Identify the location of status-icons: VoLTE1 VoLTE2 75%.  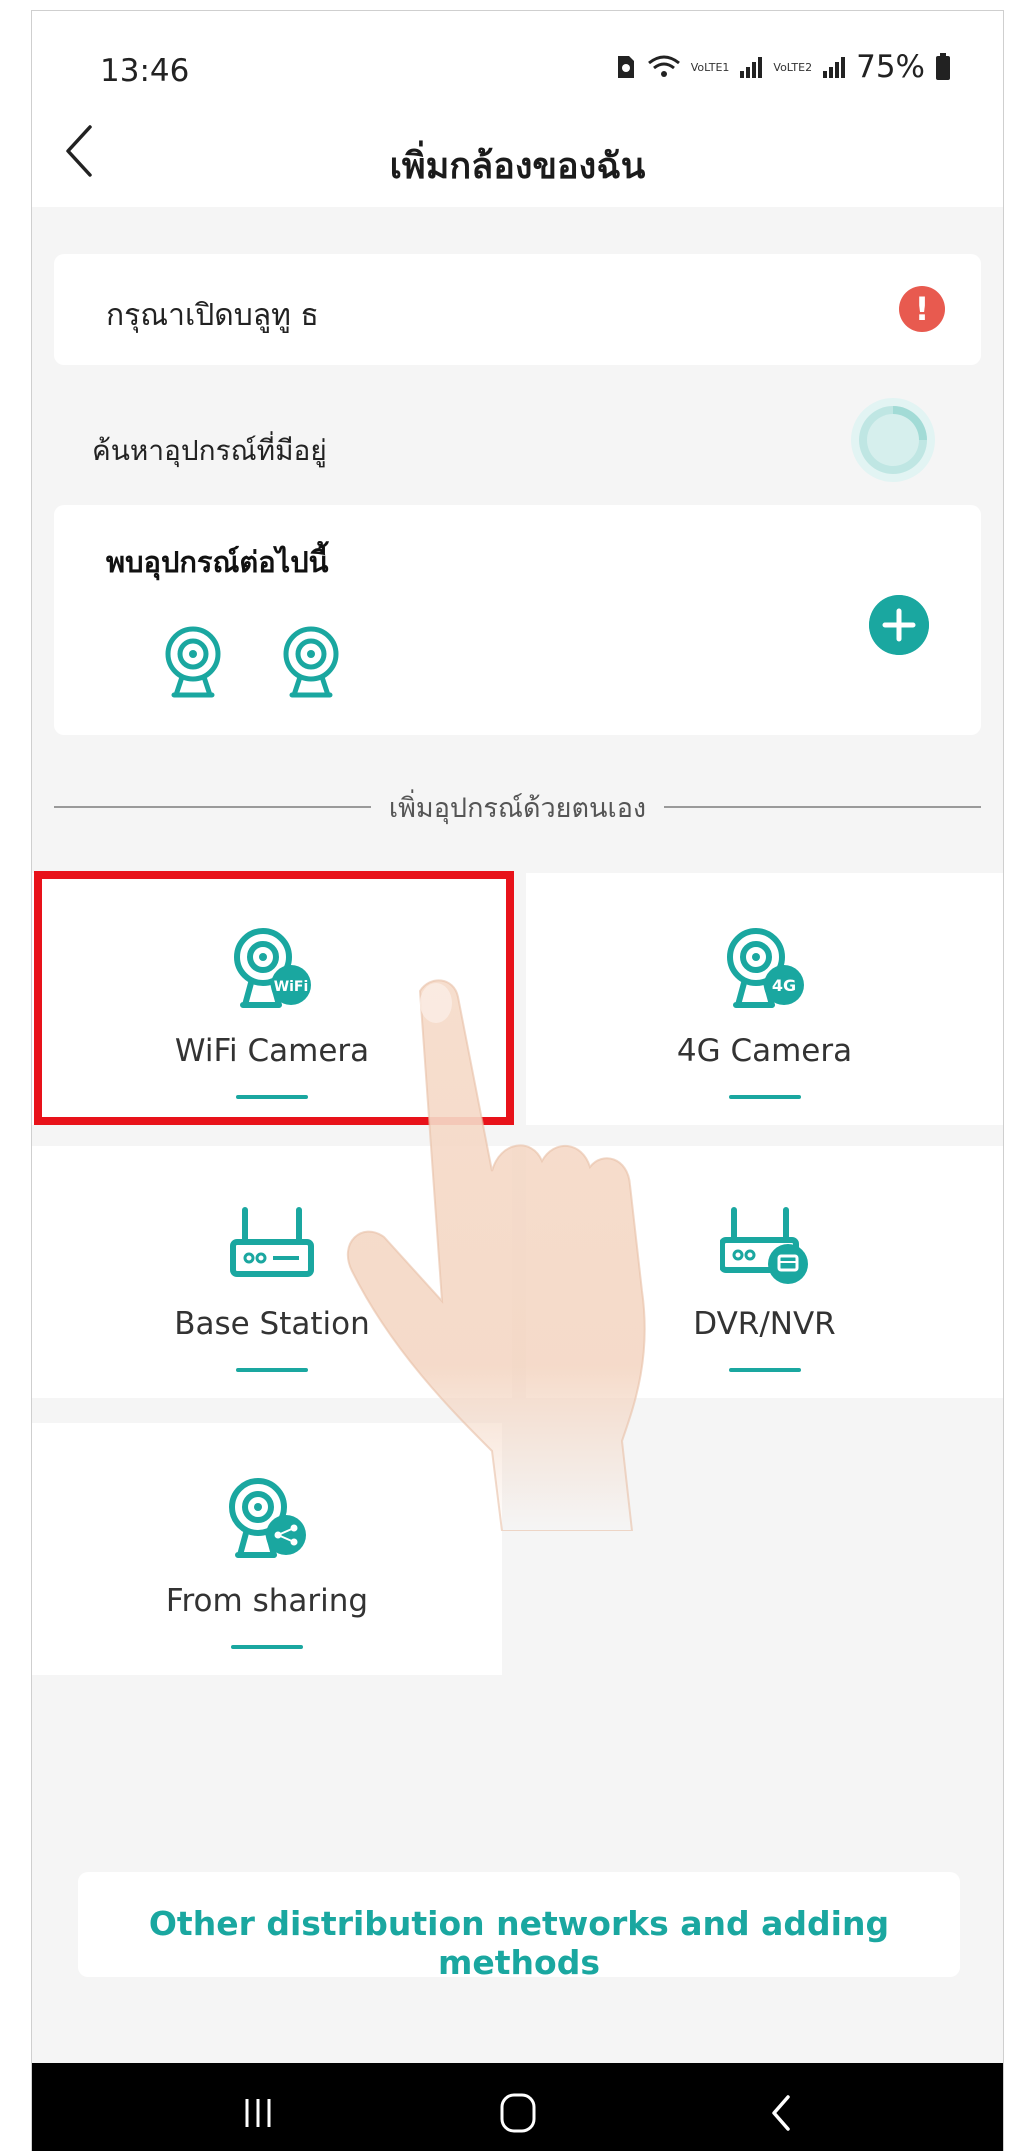
(783, 67).